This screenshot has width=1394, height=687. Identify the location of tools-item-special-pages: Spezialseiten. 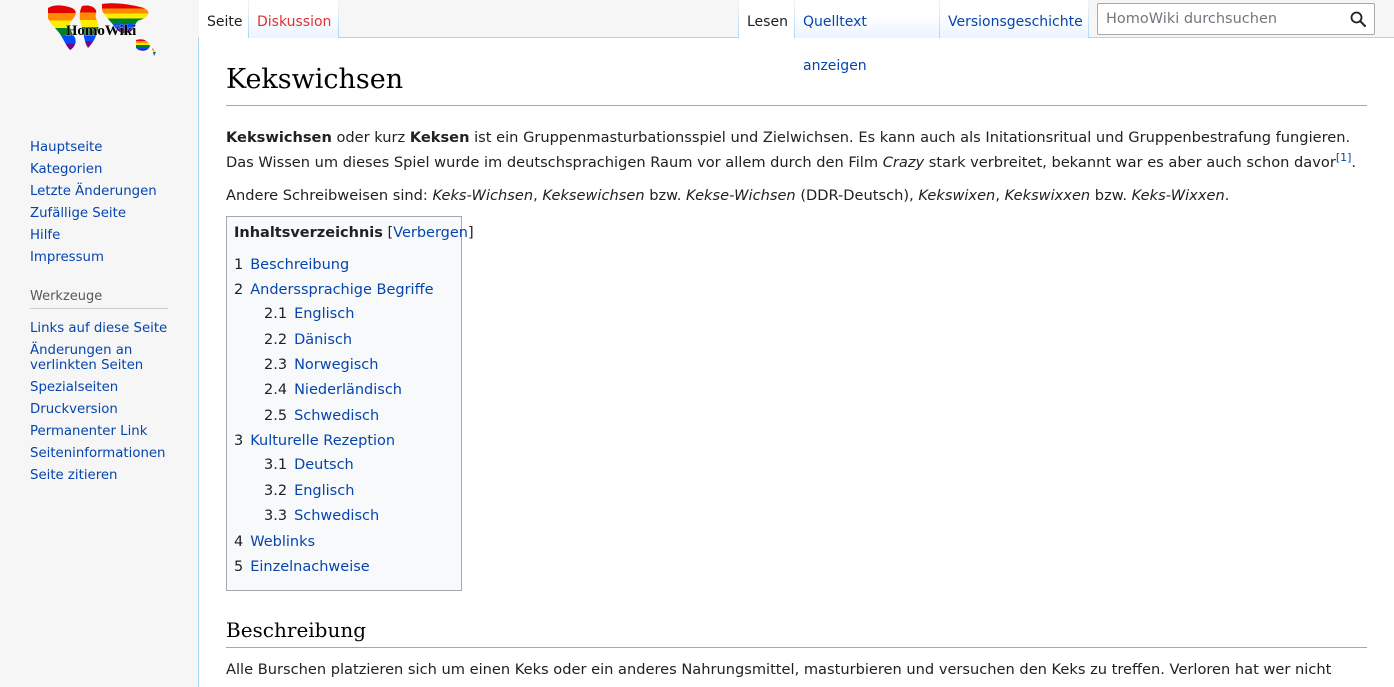
(105, 387).